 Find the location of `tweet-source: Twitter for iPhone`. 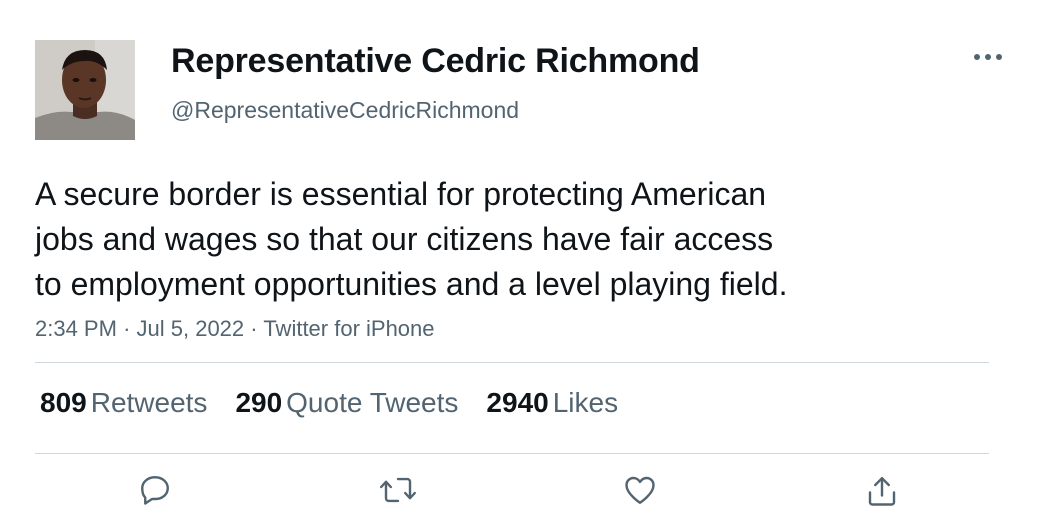

tweet-source: Twitter for iPhone is located at coordinates (348, 328).